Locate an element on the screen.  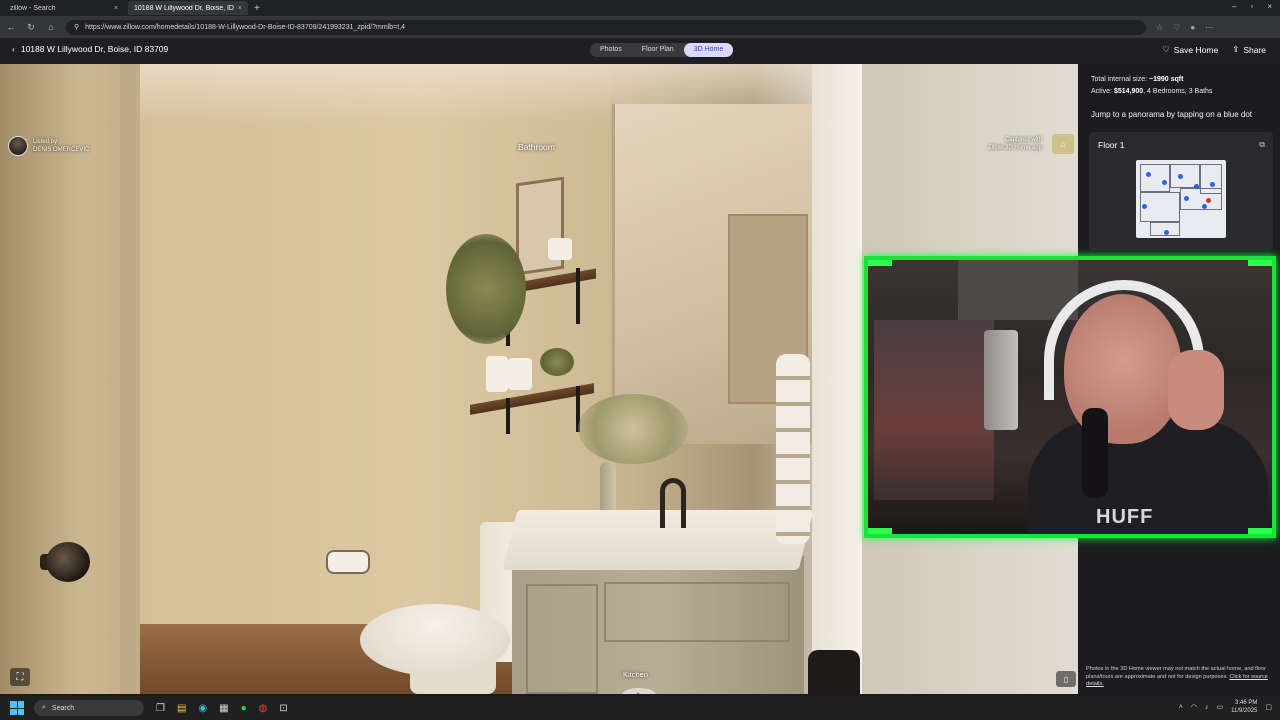
share-label: Share is located at coordinates (1254, 49).